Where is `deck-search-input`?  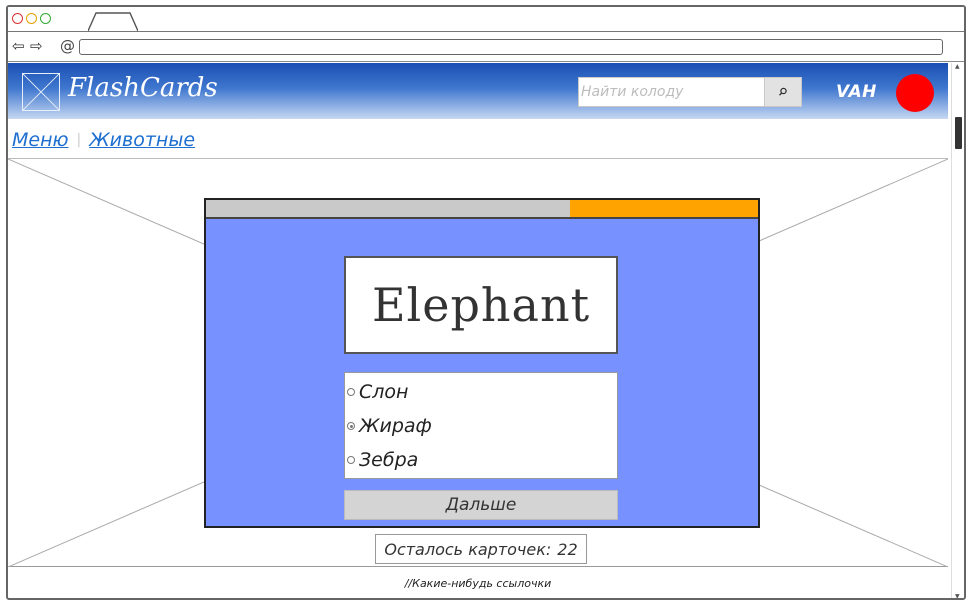 deck-search-input is located at coordinates (671, 92).